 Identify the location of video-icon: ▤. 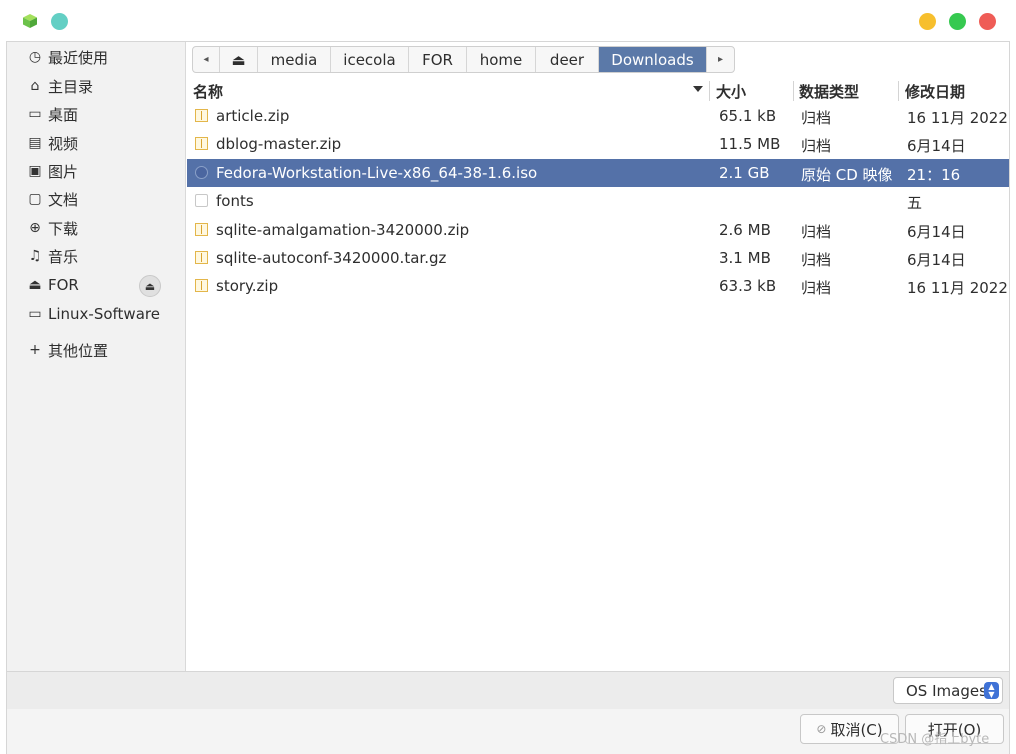
(35, 143).